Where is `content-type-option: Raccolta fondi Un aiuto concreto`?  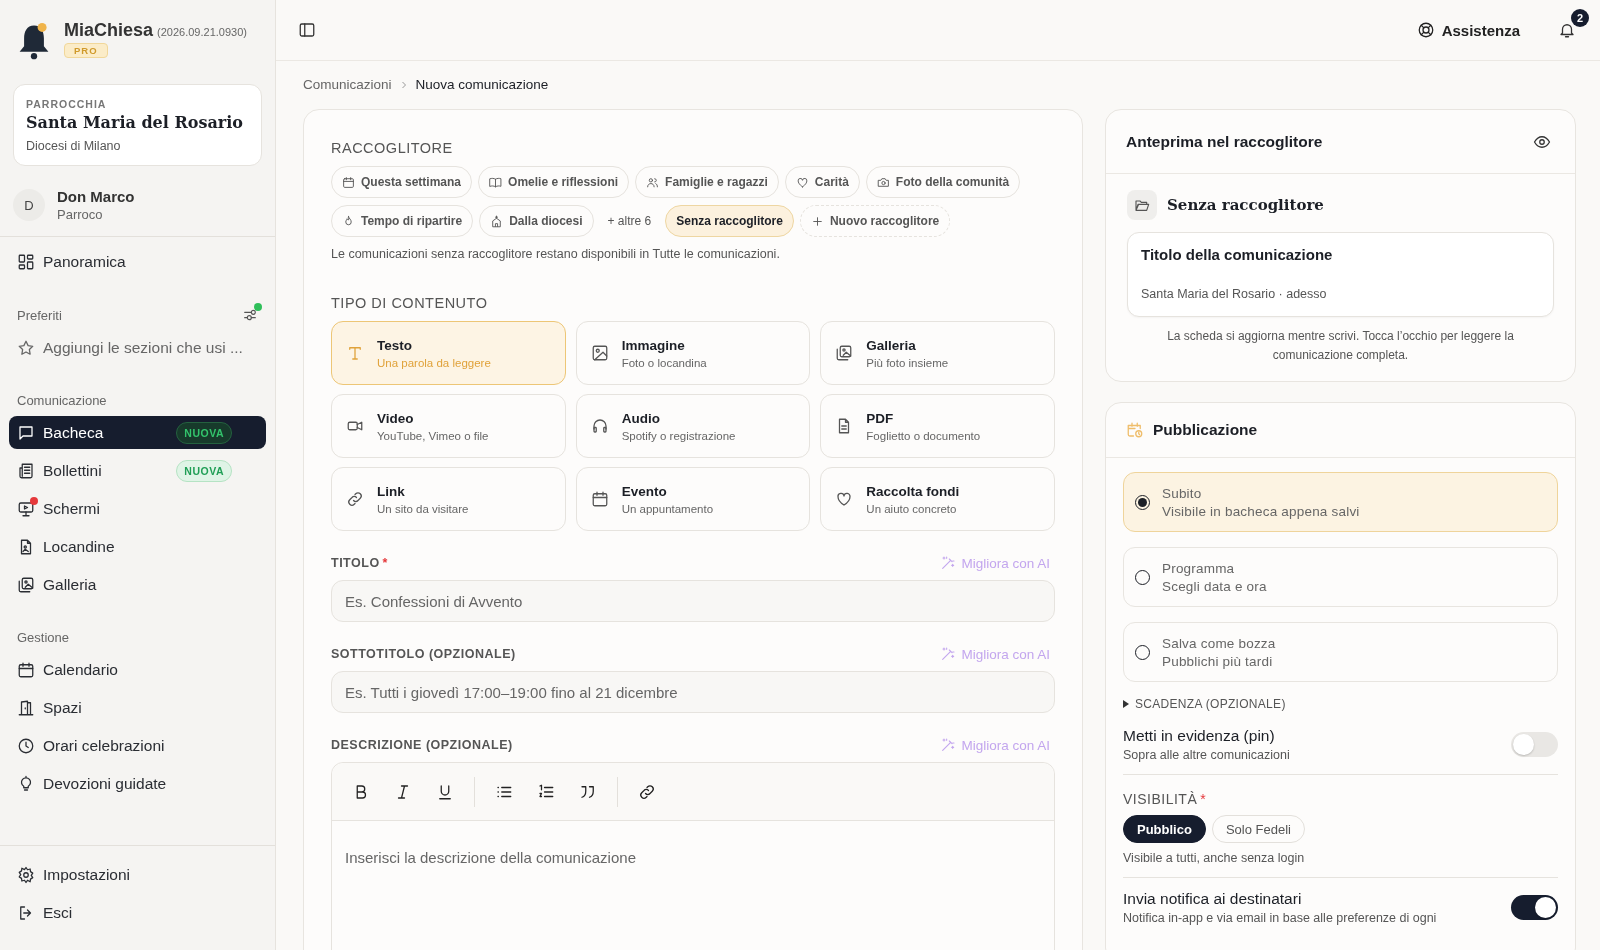
content-type-option: Raccolta fondi Un aiuto concreto is located at coordinates (937, 499).